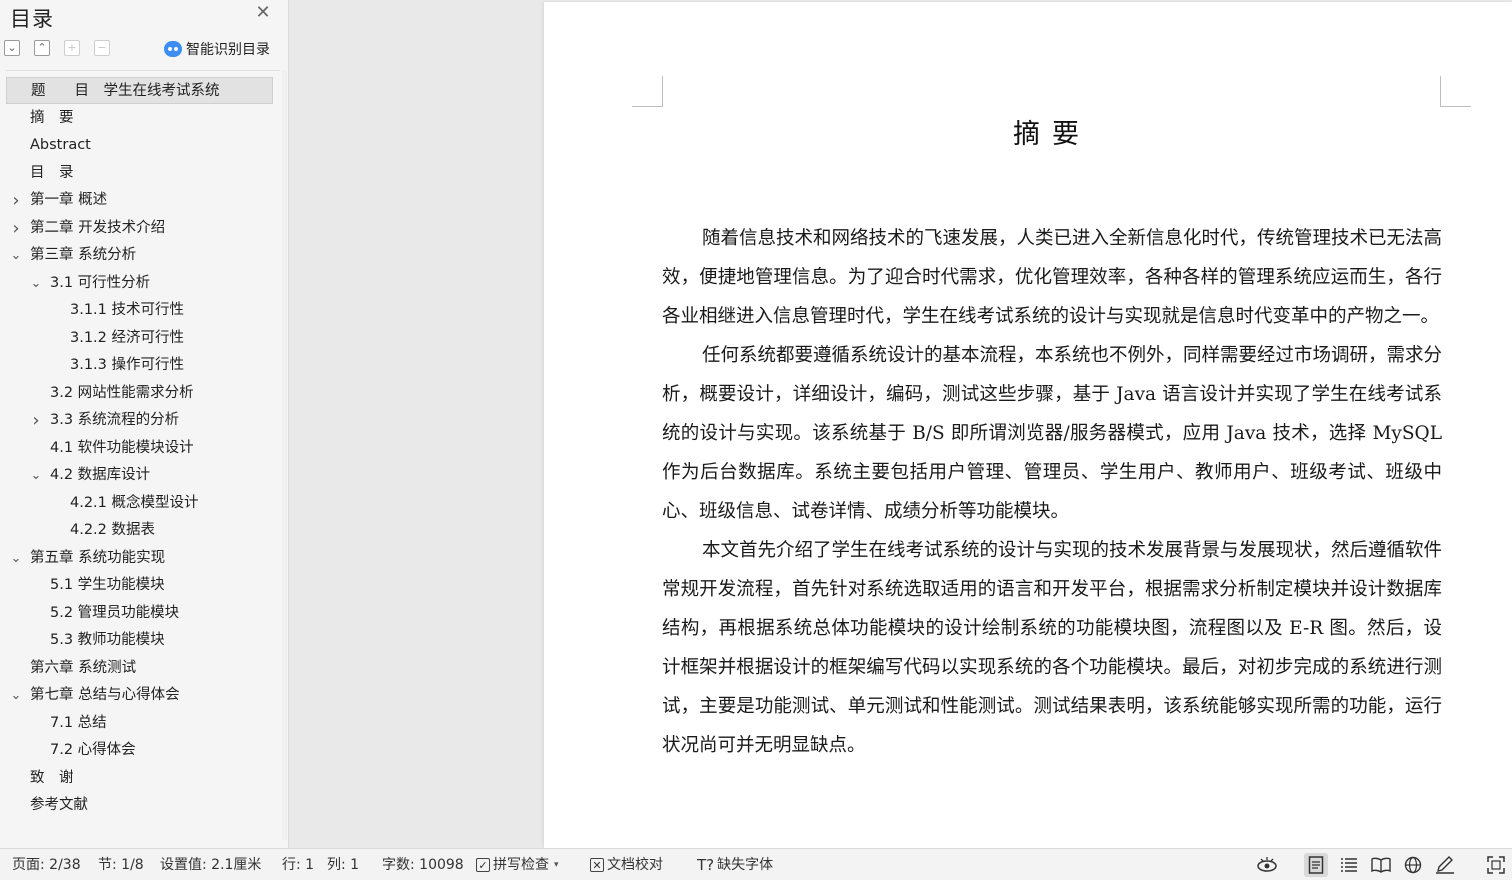 This screenshot has width=1512, height=880. Describe the element at coordinates (46, 864) in the screenshot. I see `page-indicator: 页面: 2/38` at that location.